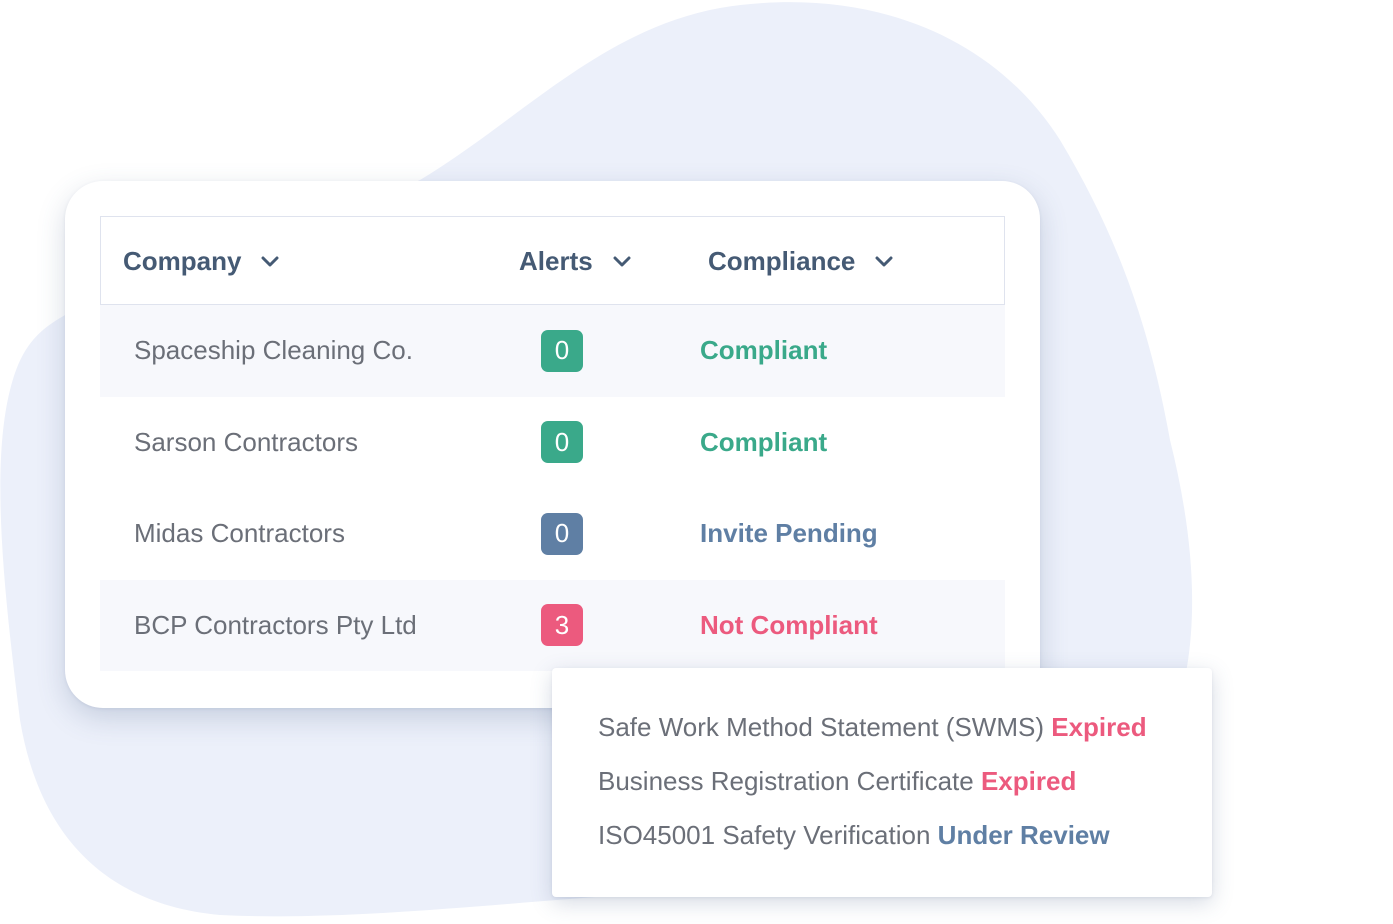  I want to click on column-header-label: Company, so click(182, 261).